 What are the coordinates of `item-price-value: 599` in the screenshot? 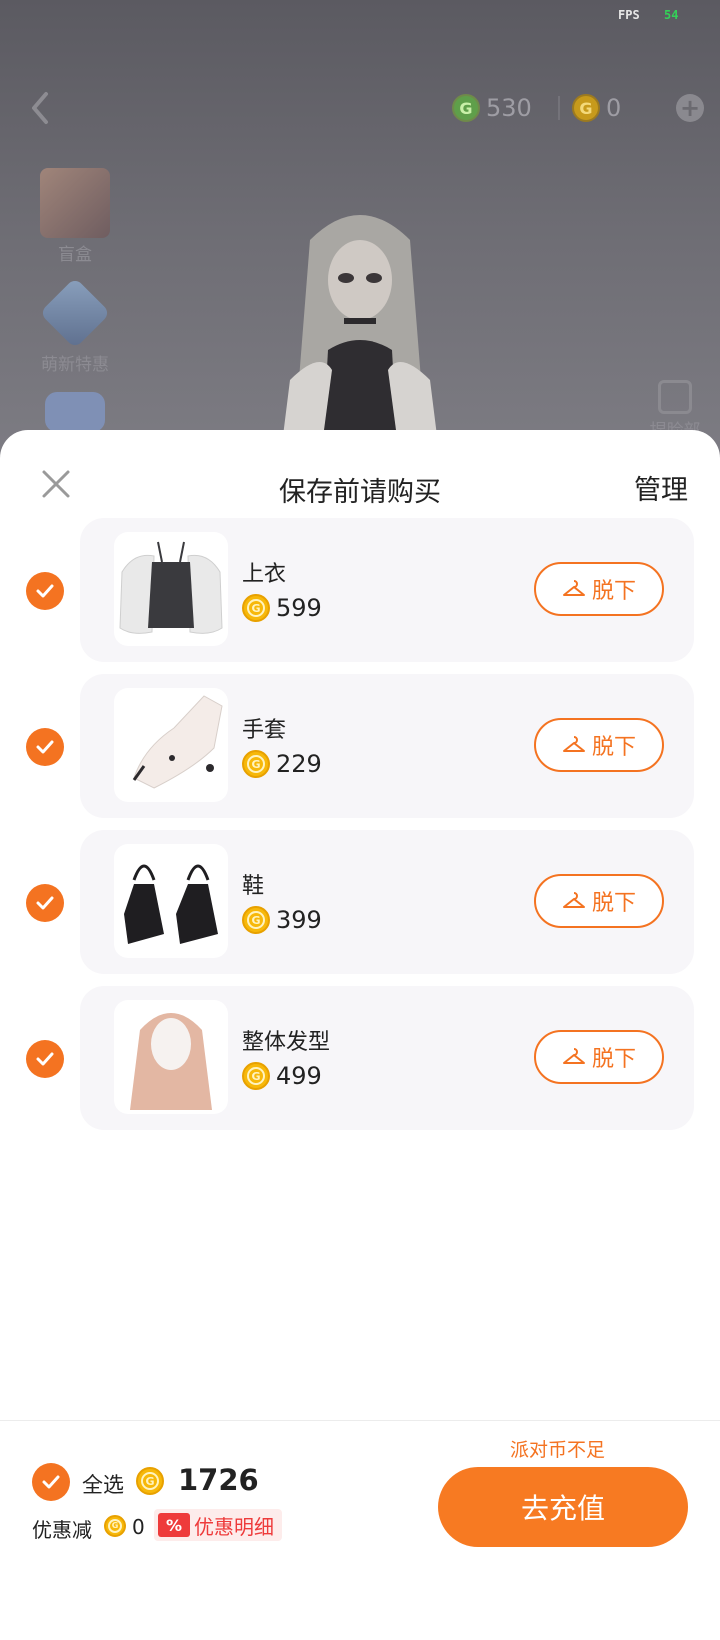 It's located at (299, 608).